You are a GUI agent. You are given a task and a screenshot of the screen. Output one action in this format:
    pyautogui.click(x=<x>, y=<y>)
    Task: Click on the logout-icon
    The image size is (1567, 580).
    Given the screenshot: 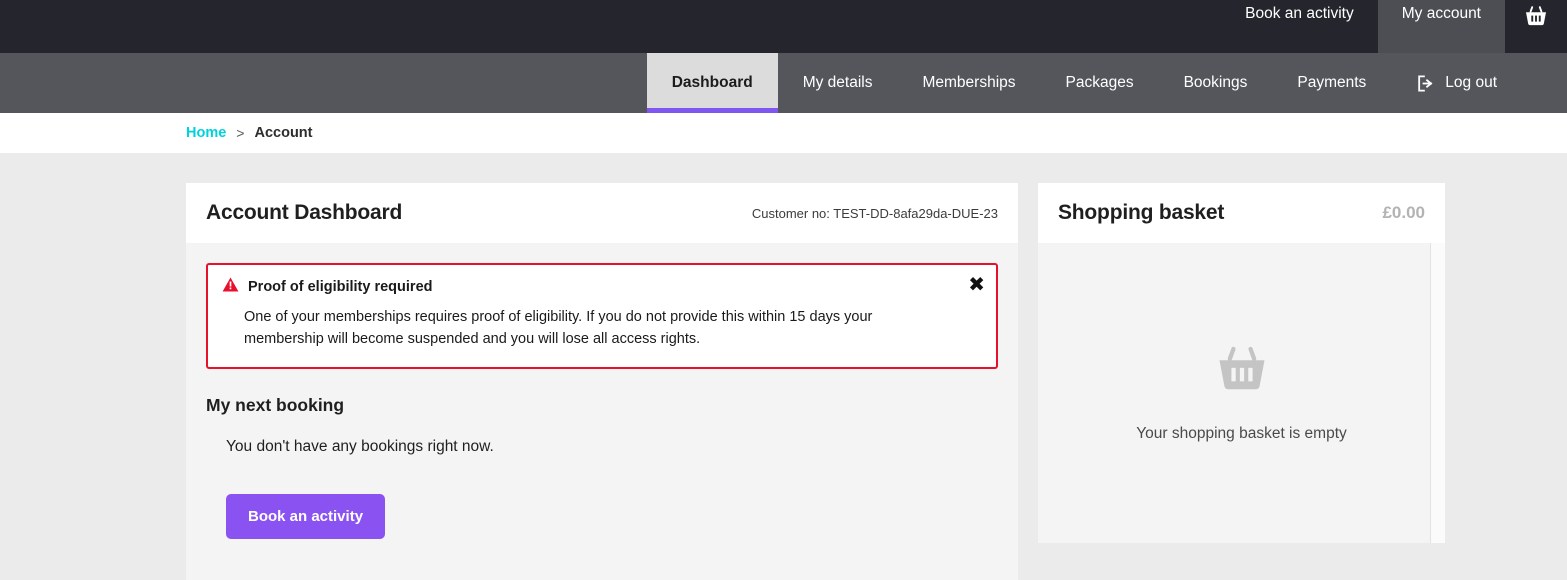 What is the action you would take?
    pyautogui.click(x=1425, y=83)
    